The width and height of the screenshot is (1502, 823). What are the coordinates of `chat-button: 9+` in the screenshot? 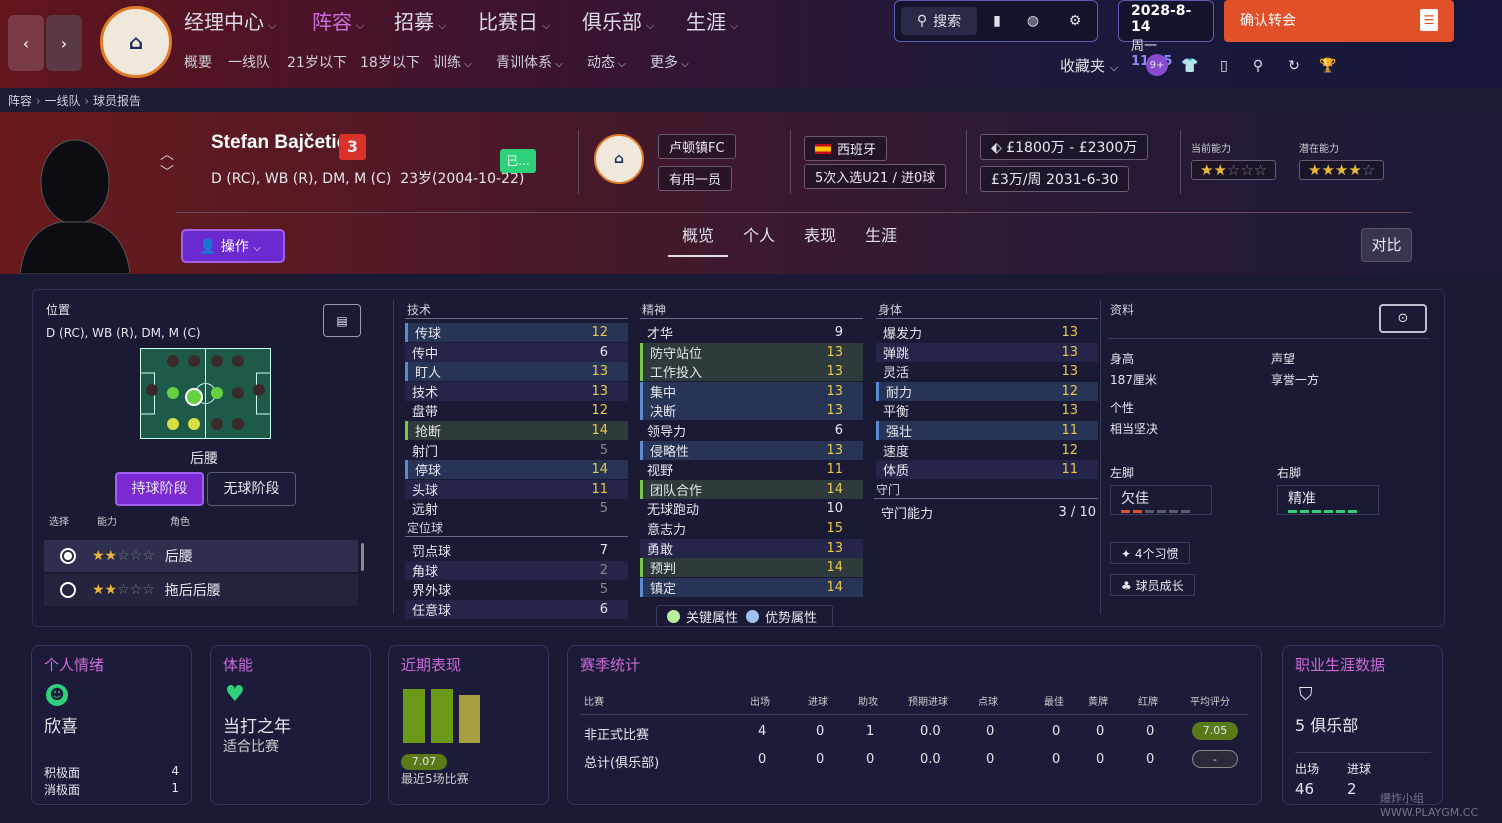 It's located at (1157, 65).